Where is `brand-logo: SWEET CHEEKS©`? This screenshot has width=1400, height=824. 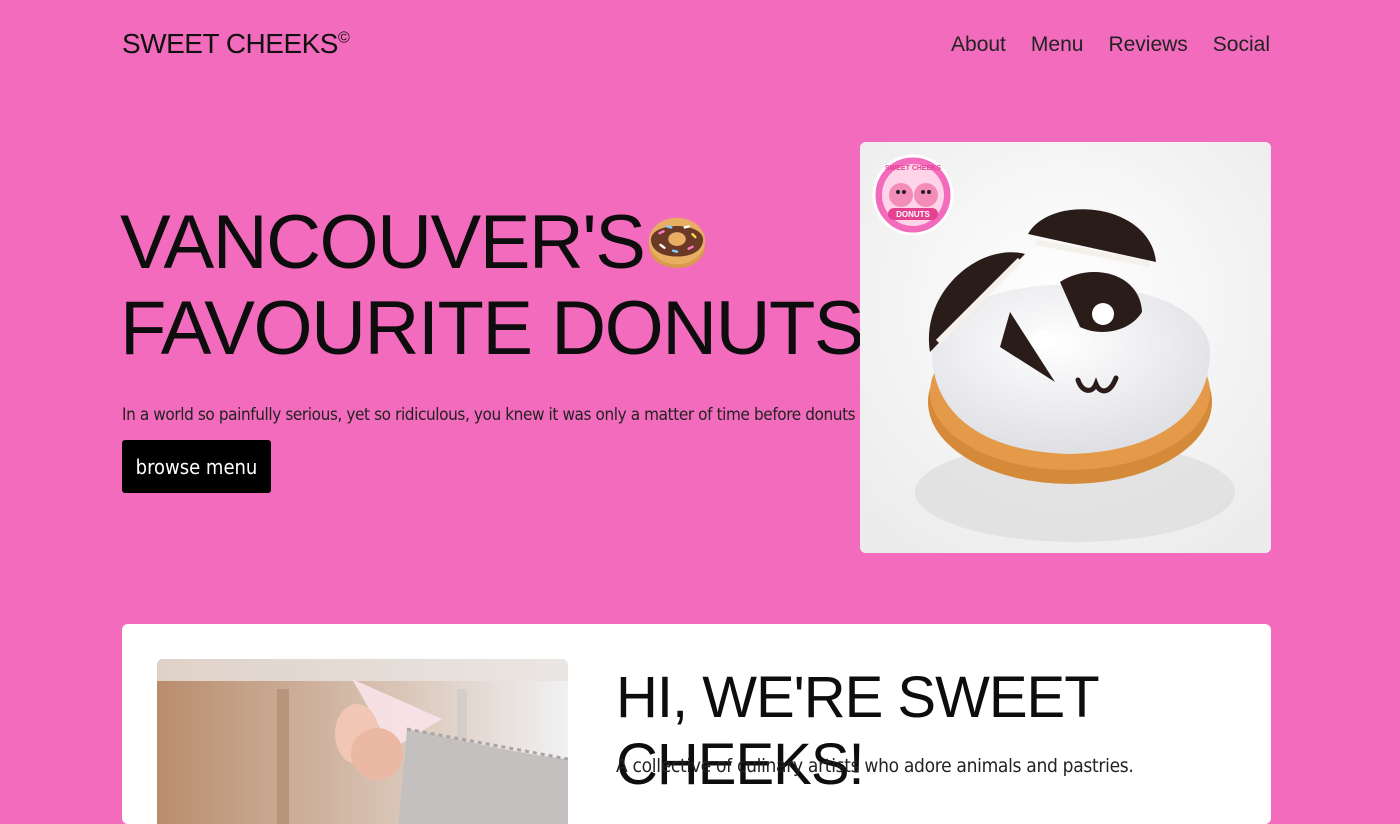 brand-logo: SWEET CHEEKS© is located at coordinates (236, 44).